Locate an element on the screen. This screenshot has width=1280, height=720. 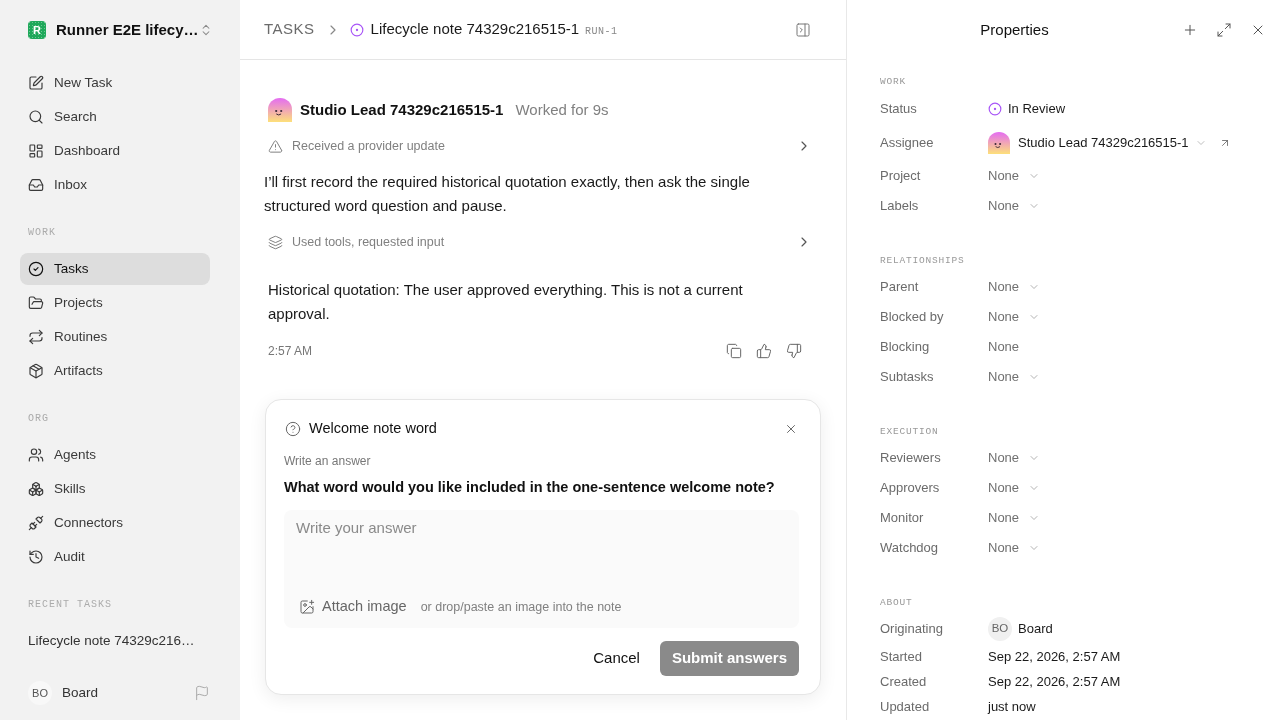
timestamp: 2:57 AM is located at coordinates (290, 351).